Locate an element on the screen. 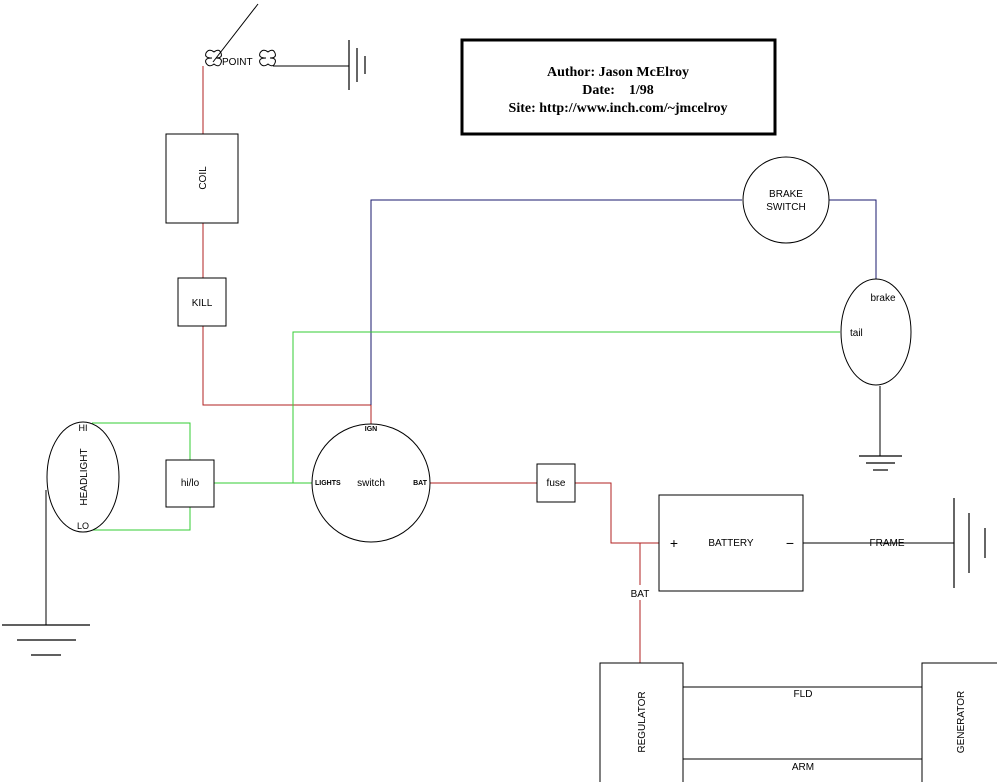  taillight: brake tail is located at coordinates (876, 332).